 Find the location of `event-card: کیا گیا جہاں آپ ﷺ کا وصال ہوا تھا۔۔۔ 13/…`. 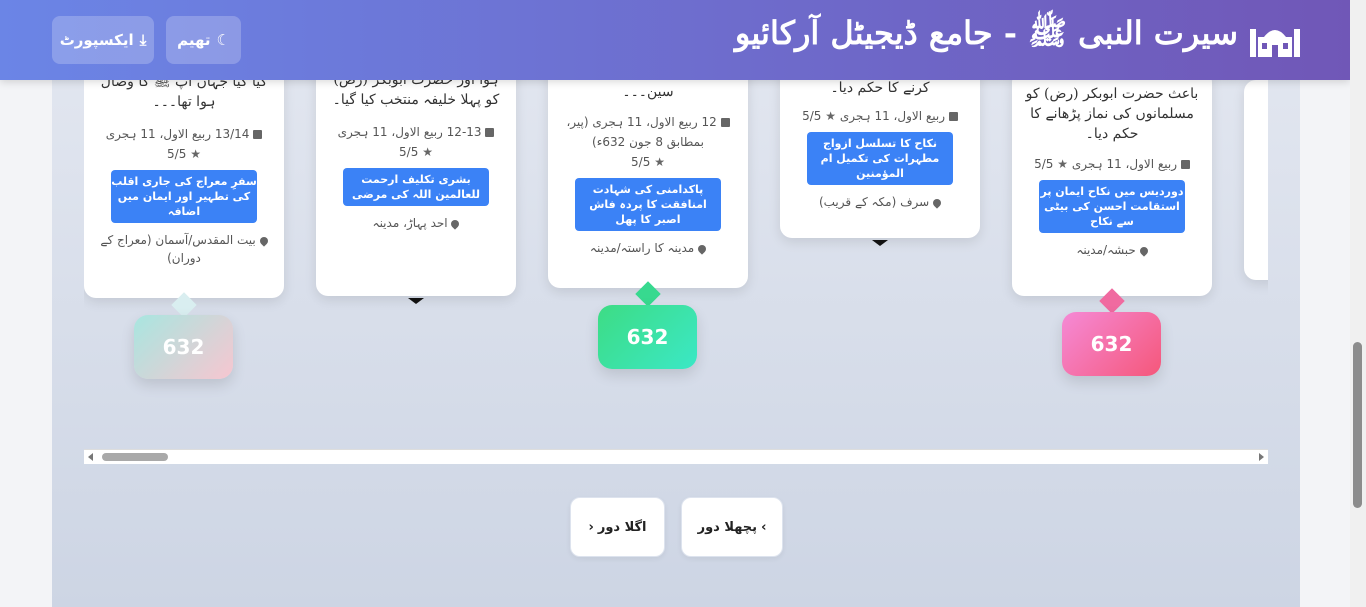

event-card: کیا گیا جہاں آپ ﷺ کا وصال ہوا تھا۔۔۔ 13/… is located at coordinates (184, 179).